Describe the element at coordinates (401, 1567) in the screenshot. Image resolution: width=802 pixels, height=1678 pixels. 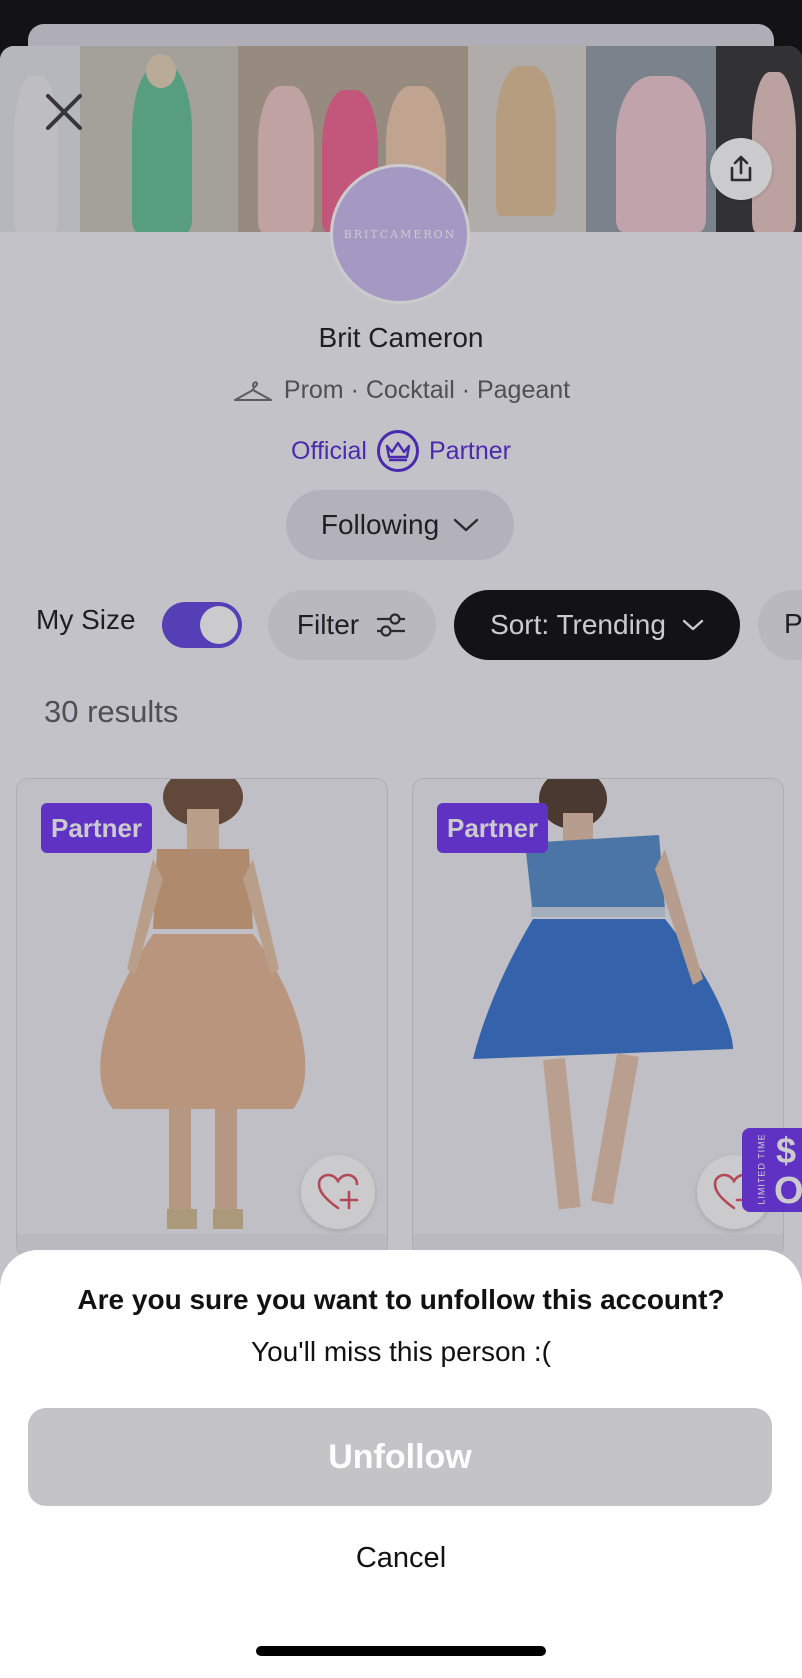
I see `cancel-button: Cancel` at that location.